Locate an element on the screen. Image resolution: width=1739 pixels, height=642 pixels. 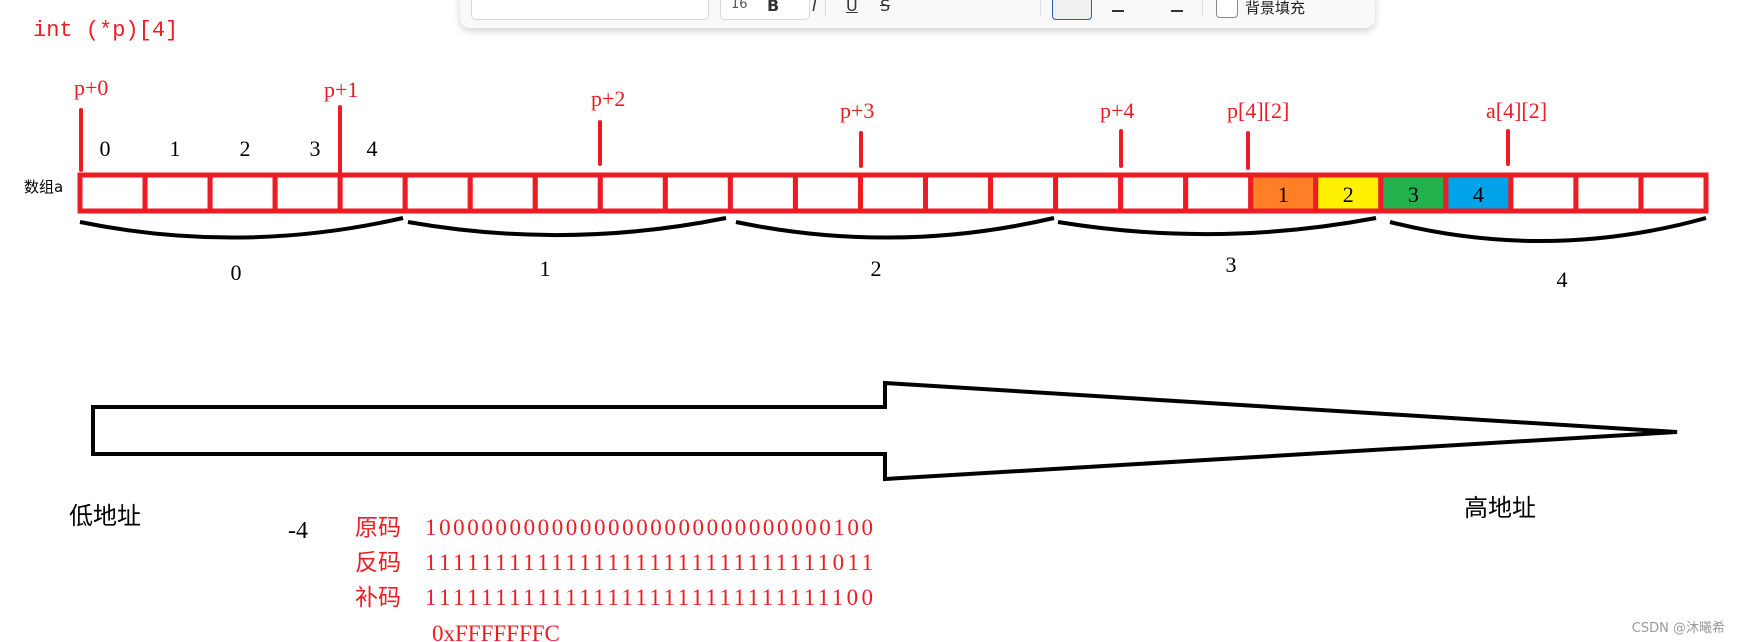
address-direction-arrow is located at coordinates (884, 431).